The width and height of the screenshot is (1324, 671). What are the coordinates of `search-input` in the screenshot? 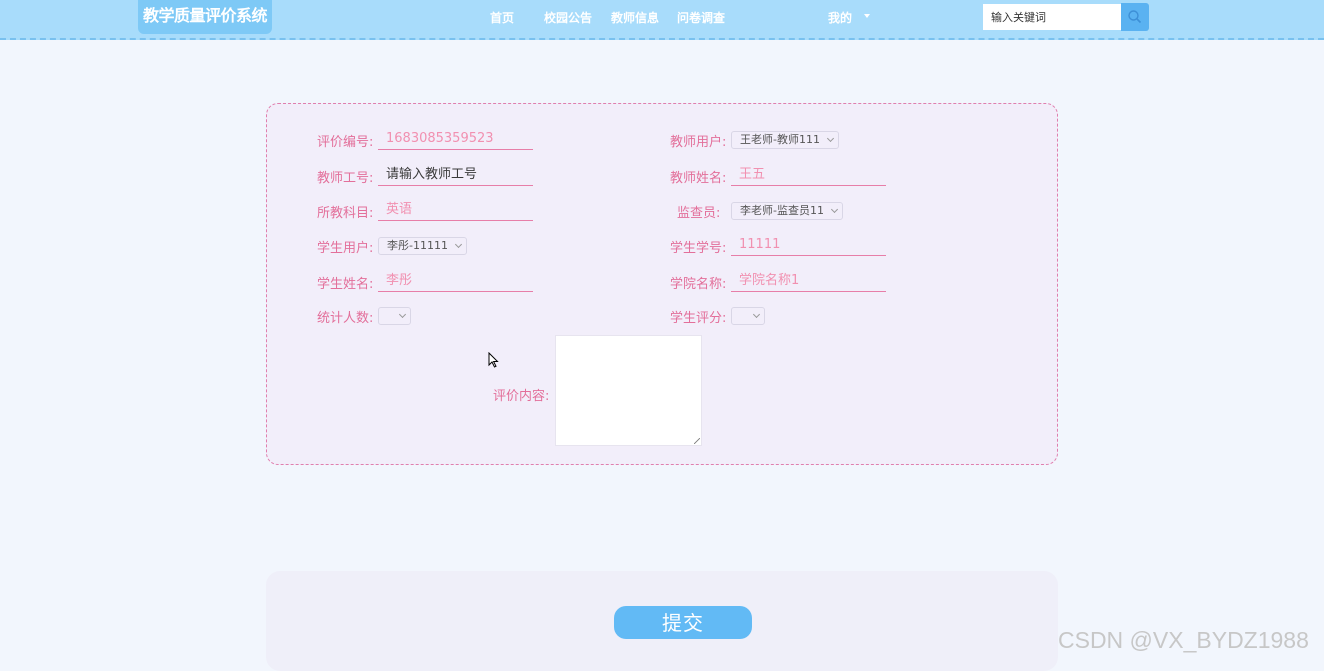 It's located at (1052, 17).